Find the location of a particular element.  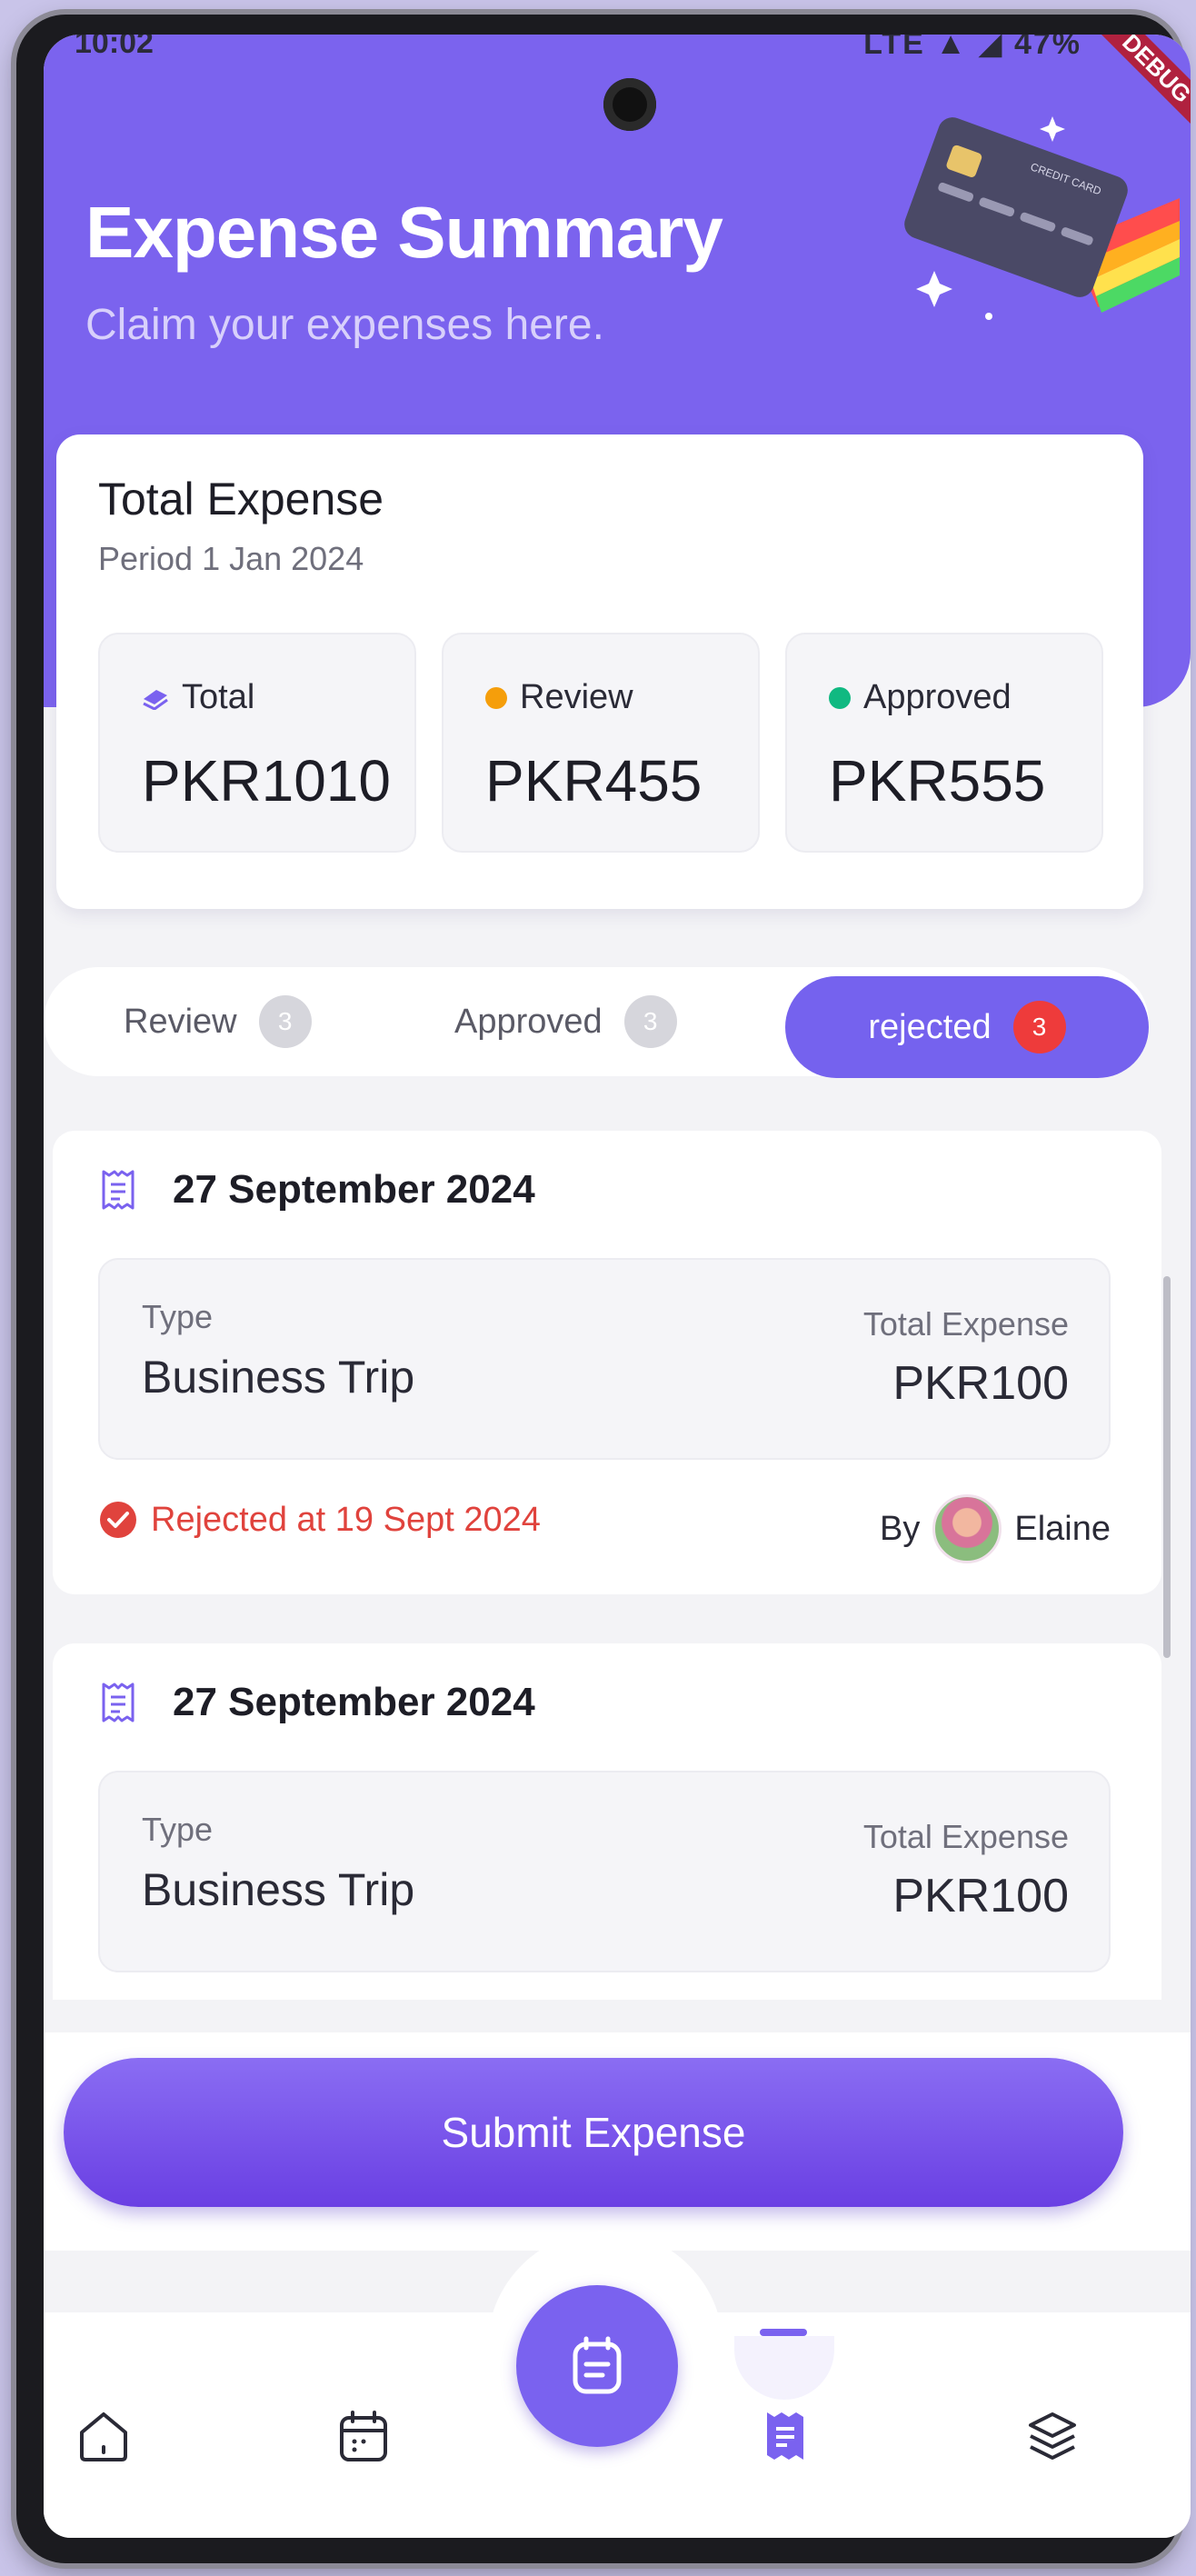

add-expense-fab is located at coordinates (597, 2366).